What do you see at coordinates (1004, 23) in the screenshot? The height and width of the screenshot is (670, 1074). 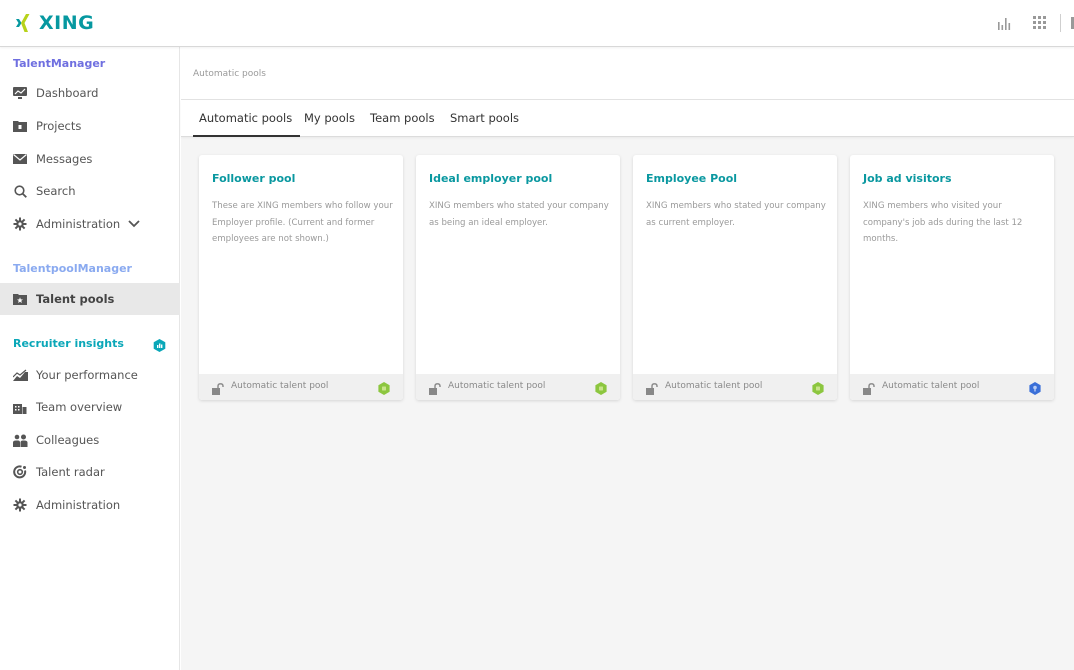 I see `stats-icon` at bounding box center [1004, 23].